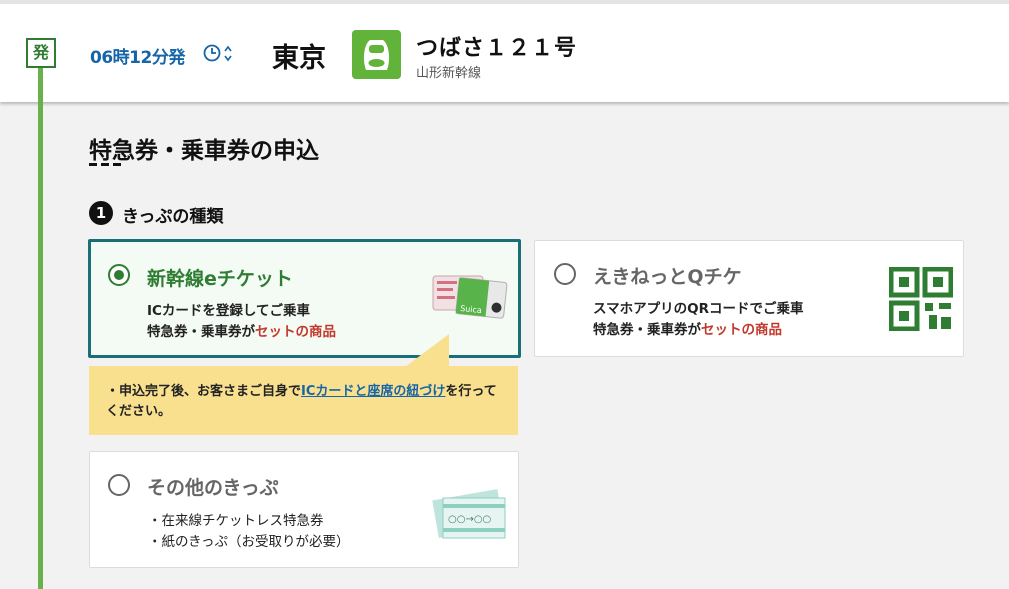 The width and height of the screenshot is (1009, 589). What do you see at coordinates (497, 48) in the screenshot?
I see `train-name: つばさ１２１号` at bounding box center [497, 48].